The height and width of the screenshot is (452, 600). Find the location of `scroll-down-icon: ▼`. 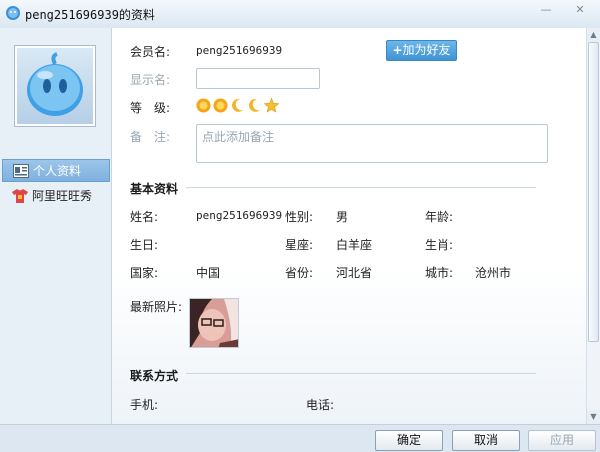

scroll-down-icon: ▼ is located at coordinates (593, 417).